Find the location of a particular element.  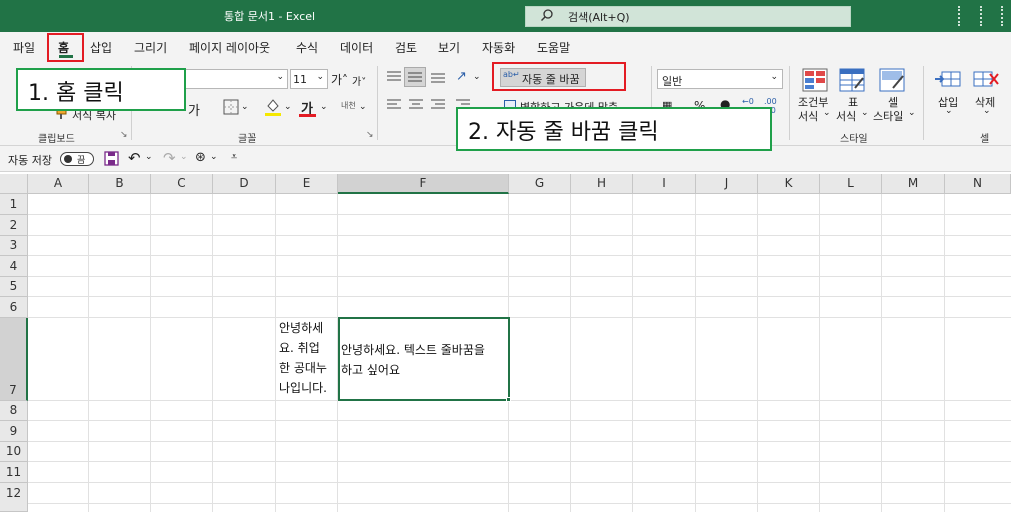

sort-icon: ⊛ is located at coordinates (200, 157).